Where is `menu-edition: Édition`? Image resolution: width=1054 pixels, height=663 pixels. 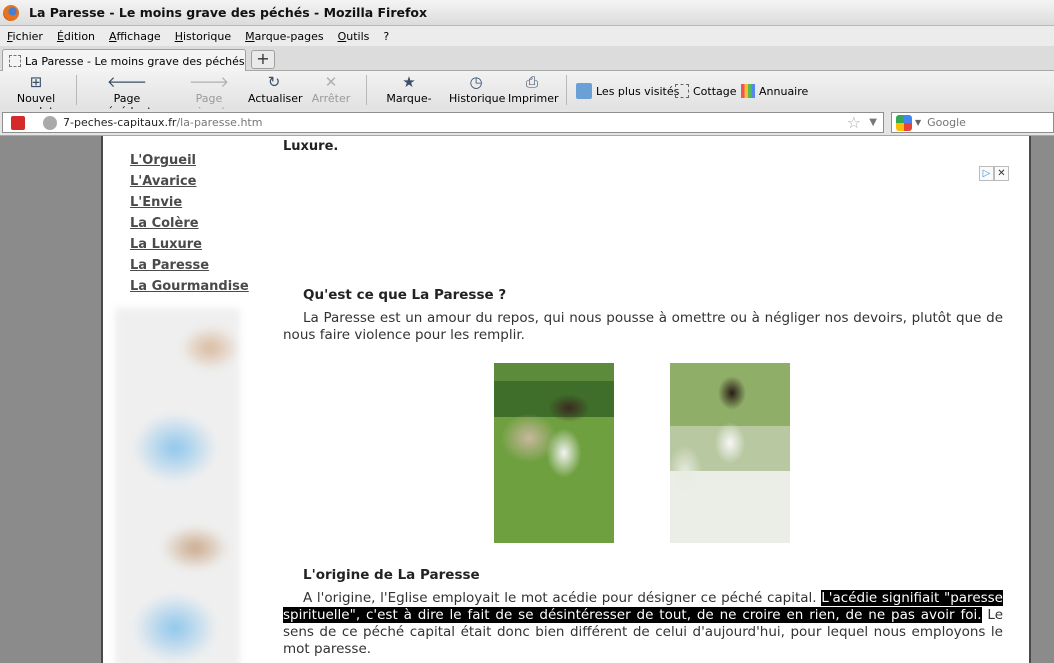
menu-edition: Édition is located at coordinates (76, 36).